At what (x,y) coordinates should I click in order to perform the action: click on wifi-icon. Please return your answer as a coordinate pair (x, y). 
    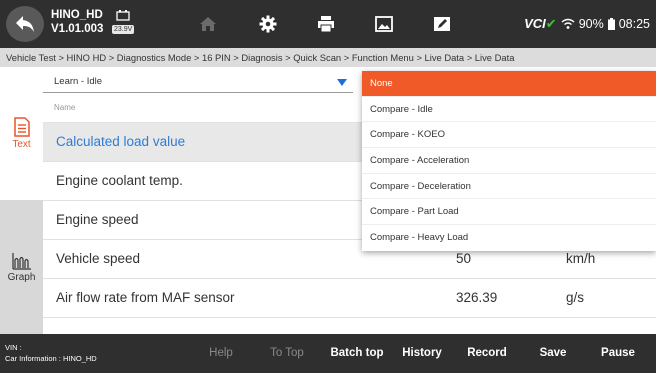
    Looking at the image, I should click on (568, 23).